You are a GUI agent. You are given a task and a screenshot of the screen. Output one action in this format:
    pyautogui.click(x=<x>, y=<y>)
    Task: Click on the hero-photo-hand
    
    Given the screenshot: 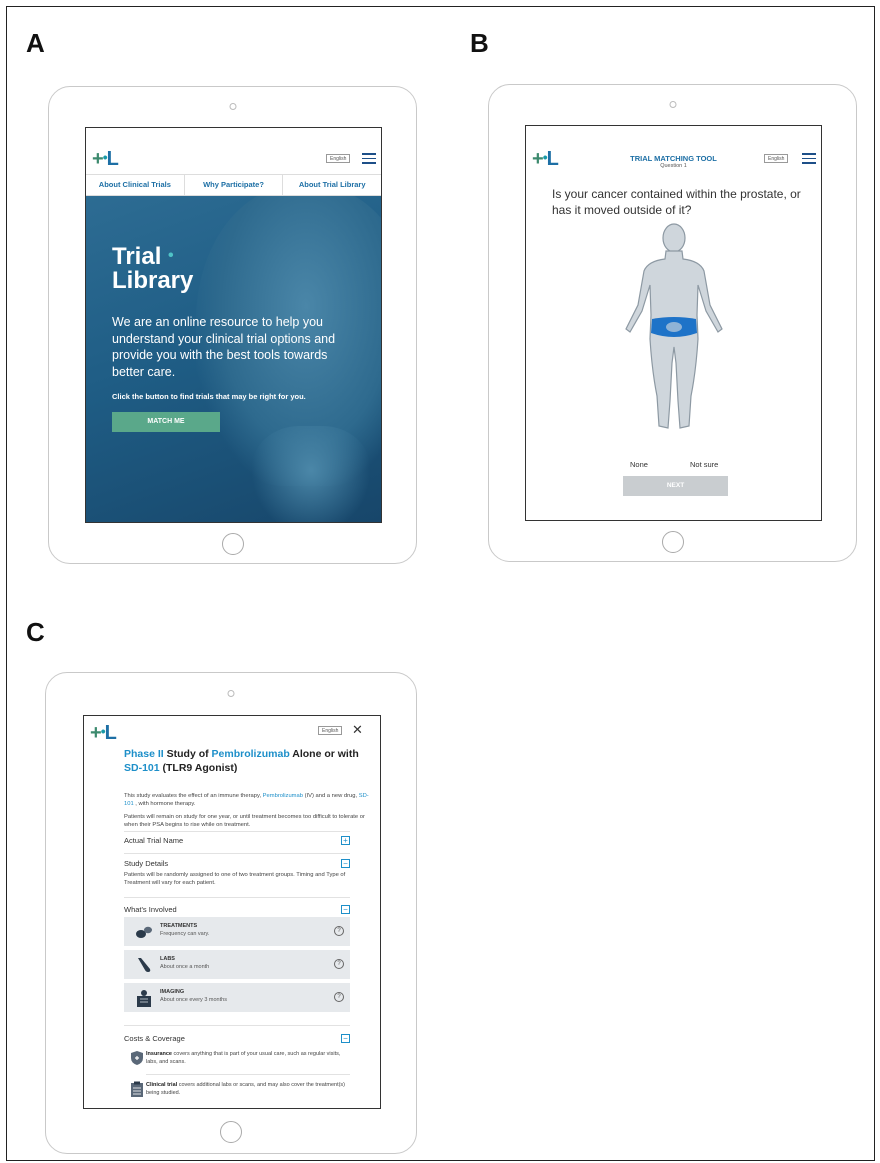 What is the action you would take?
    pyautogui.click(x=311, y=474)
    